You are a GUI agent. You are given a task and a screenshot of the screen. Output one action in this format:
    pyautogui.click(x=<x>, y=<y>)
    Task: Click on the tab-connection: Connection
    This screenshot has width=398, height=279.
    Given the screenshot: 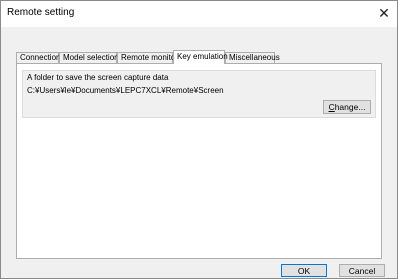 What is the action you would take?
    pyautogui.click(x=38, y=57)
    